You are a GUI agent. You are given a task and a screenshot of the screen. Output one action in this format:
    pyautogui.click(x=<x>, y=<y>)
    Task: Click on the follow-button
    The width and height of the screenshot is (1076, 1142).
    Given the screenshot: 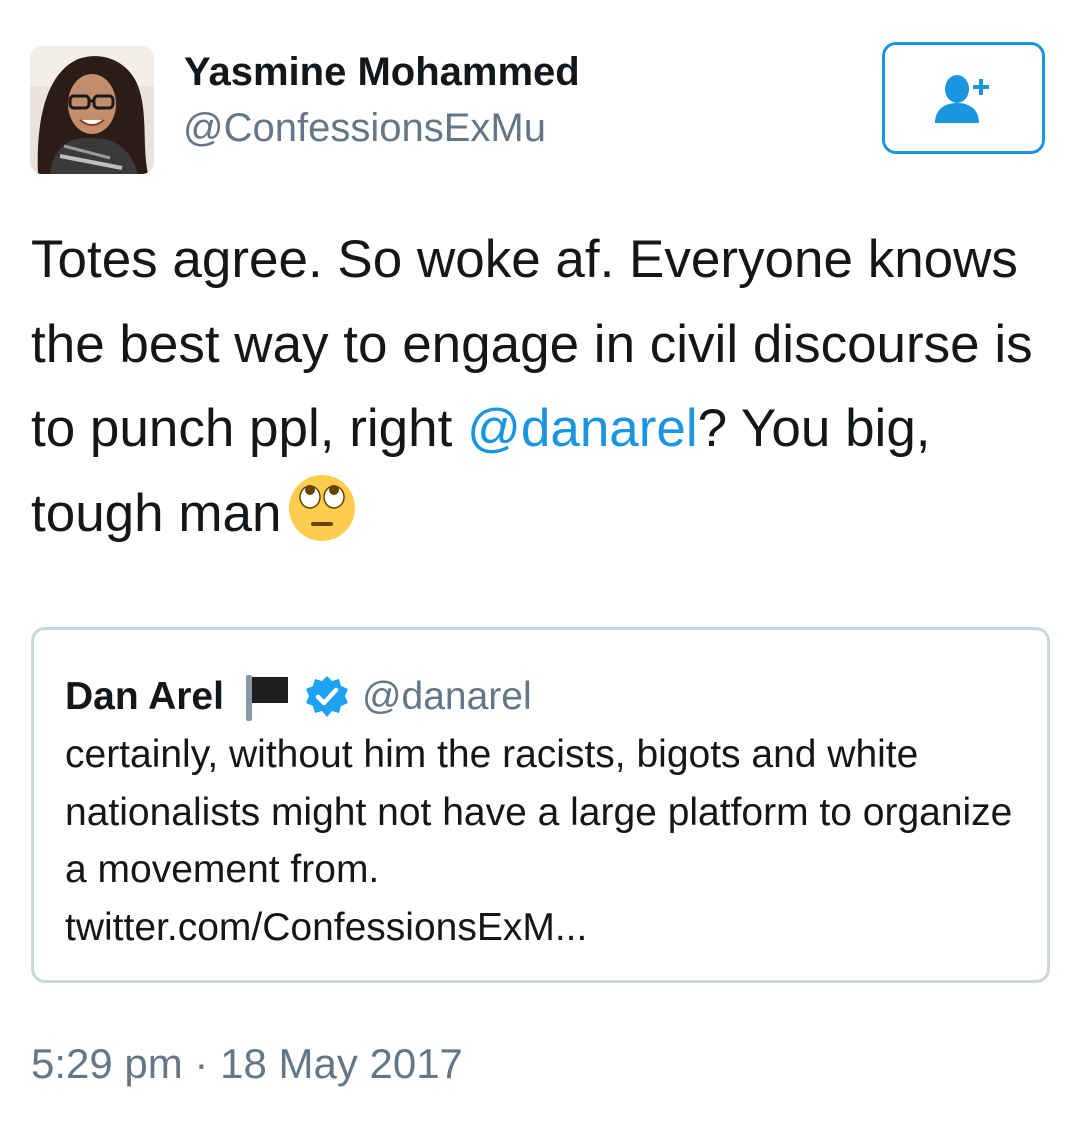 What is the action you would take?
    pyautogui.click(x=963, y=98)
    